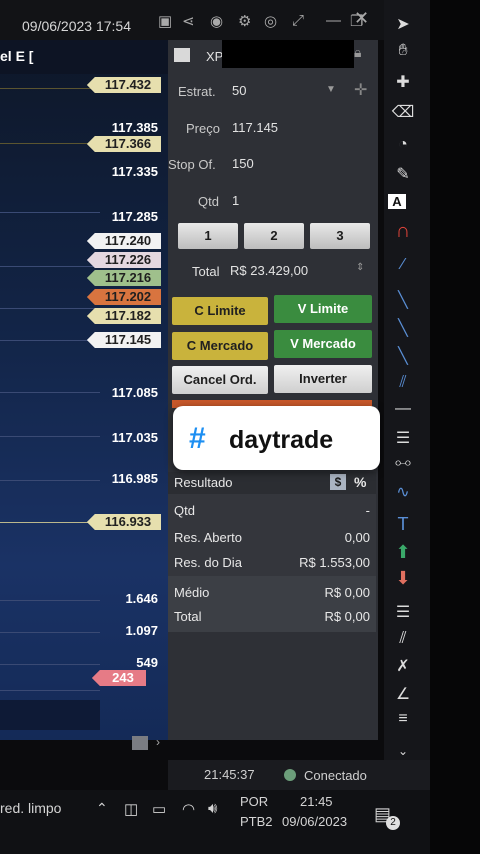 The width and height of the screenshot is (480, 854). Describe the element at coordinates (131, 809) in the screenshot. I see `meet-icon: ◫` at that location.